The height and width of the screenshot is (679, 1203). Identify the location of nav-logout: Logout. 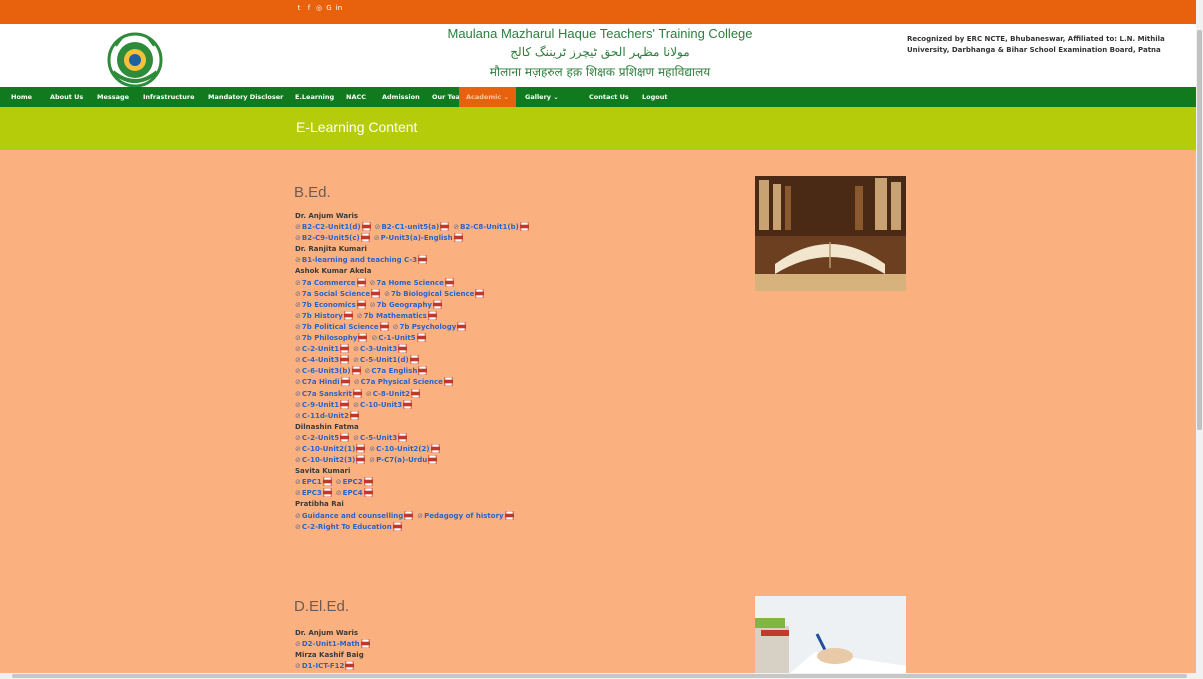
(654, 97).